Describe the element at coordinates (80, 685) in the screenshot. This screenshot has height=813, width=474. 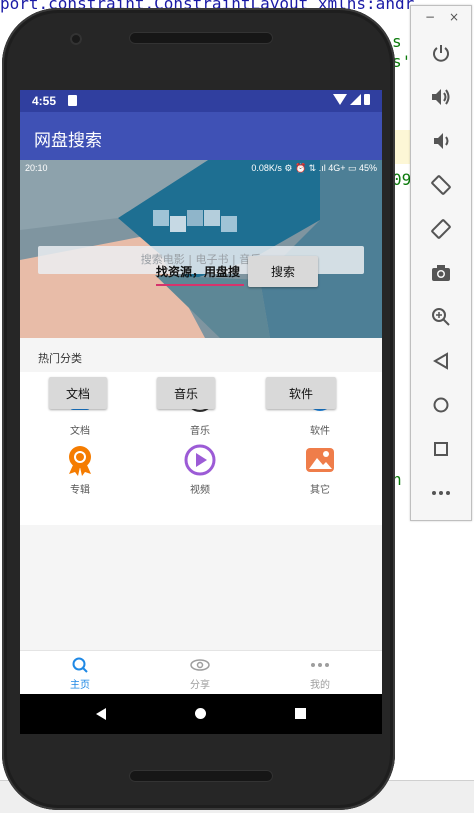
I see `nav-label: 主页` at that location.